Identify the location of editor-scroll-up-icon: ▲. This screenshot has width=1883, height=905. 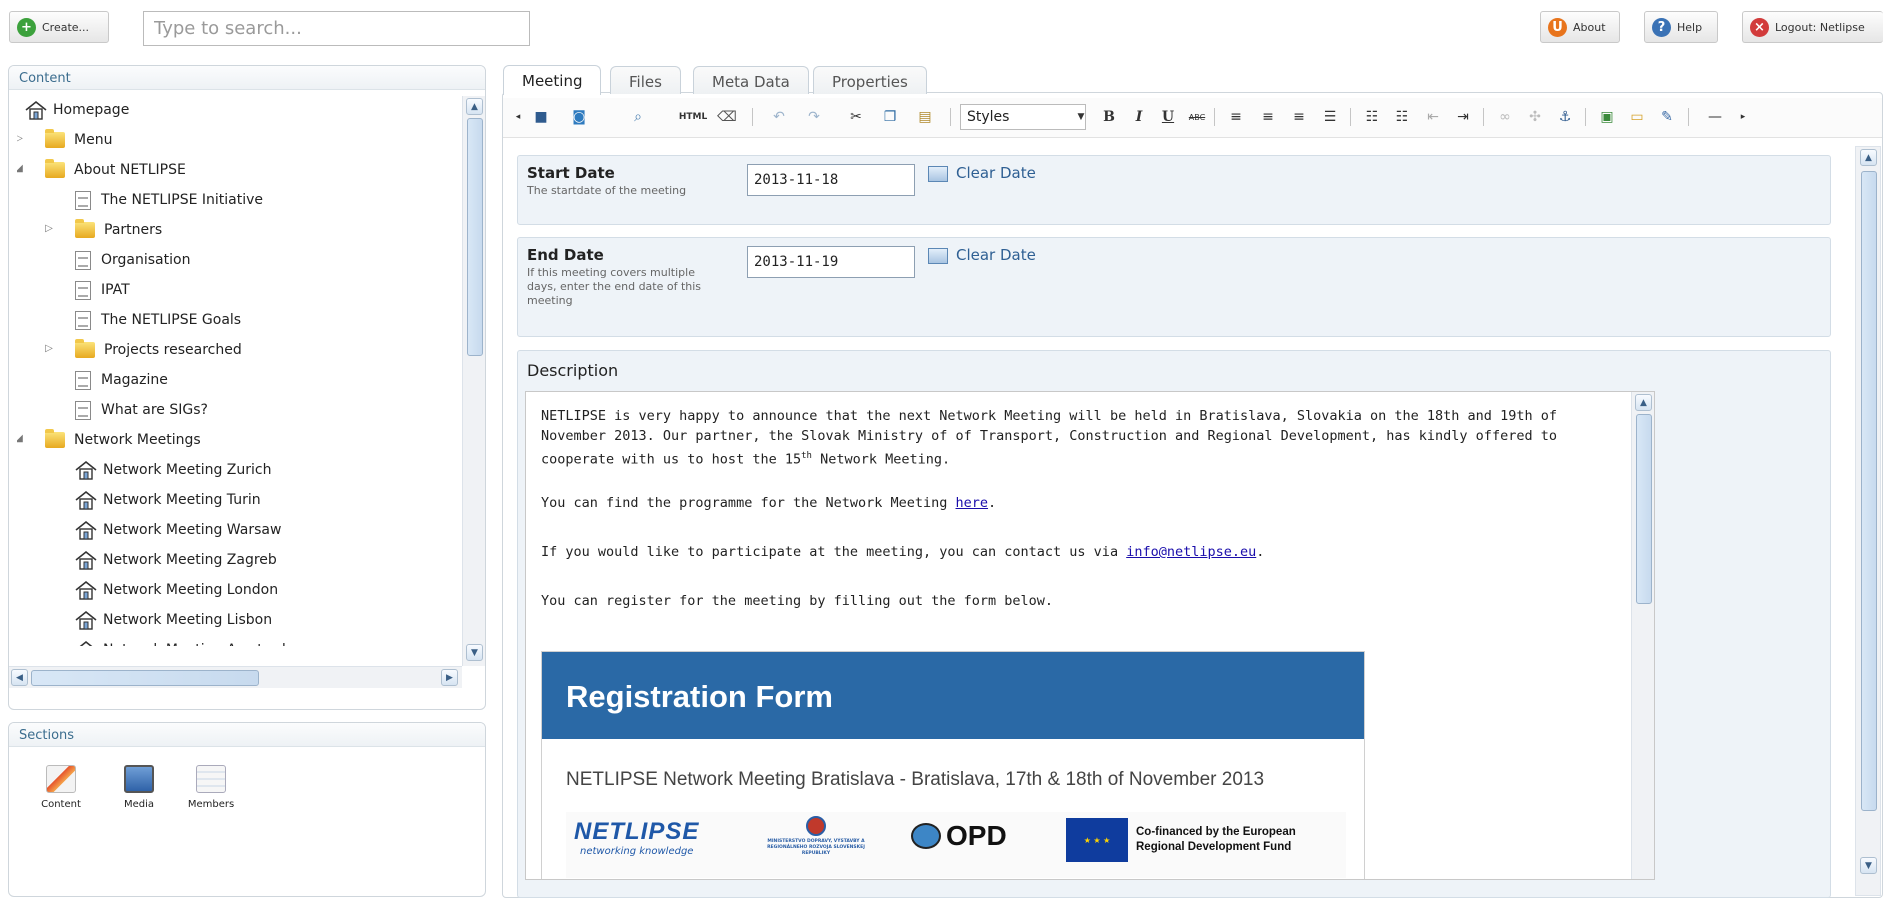
(1643, 402).